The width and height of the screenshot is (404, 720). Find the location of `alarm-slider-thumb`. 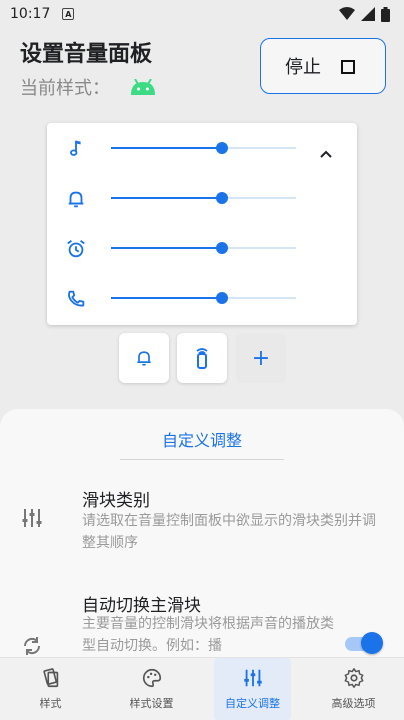

alarm-slider-thumb is located at coordinates (222, 248).